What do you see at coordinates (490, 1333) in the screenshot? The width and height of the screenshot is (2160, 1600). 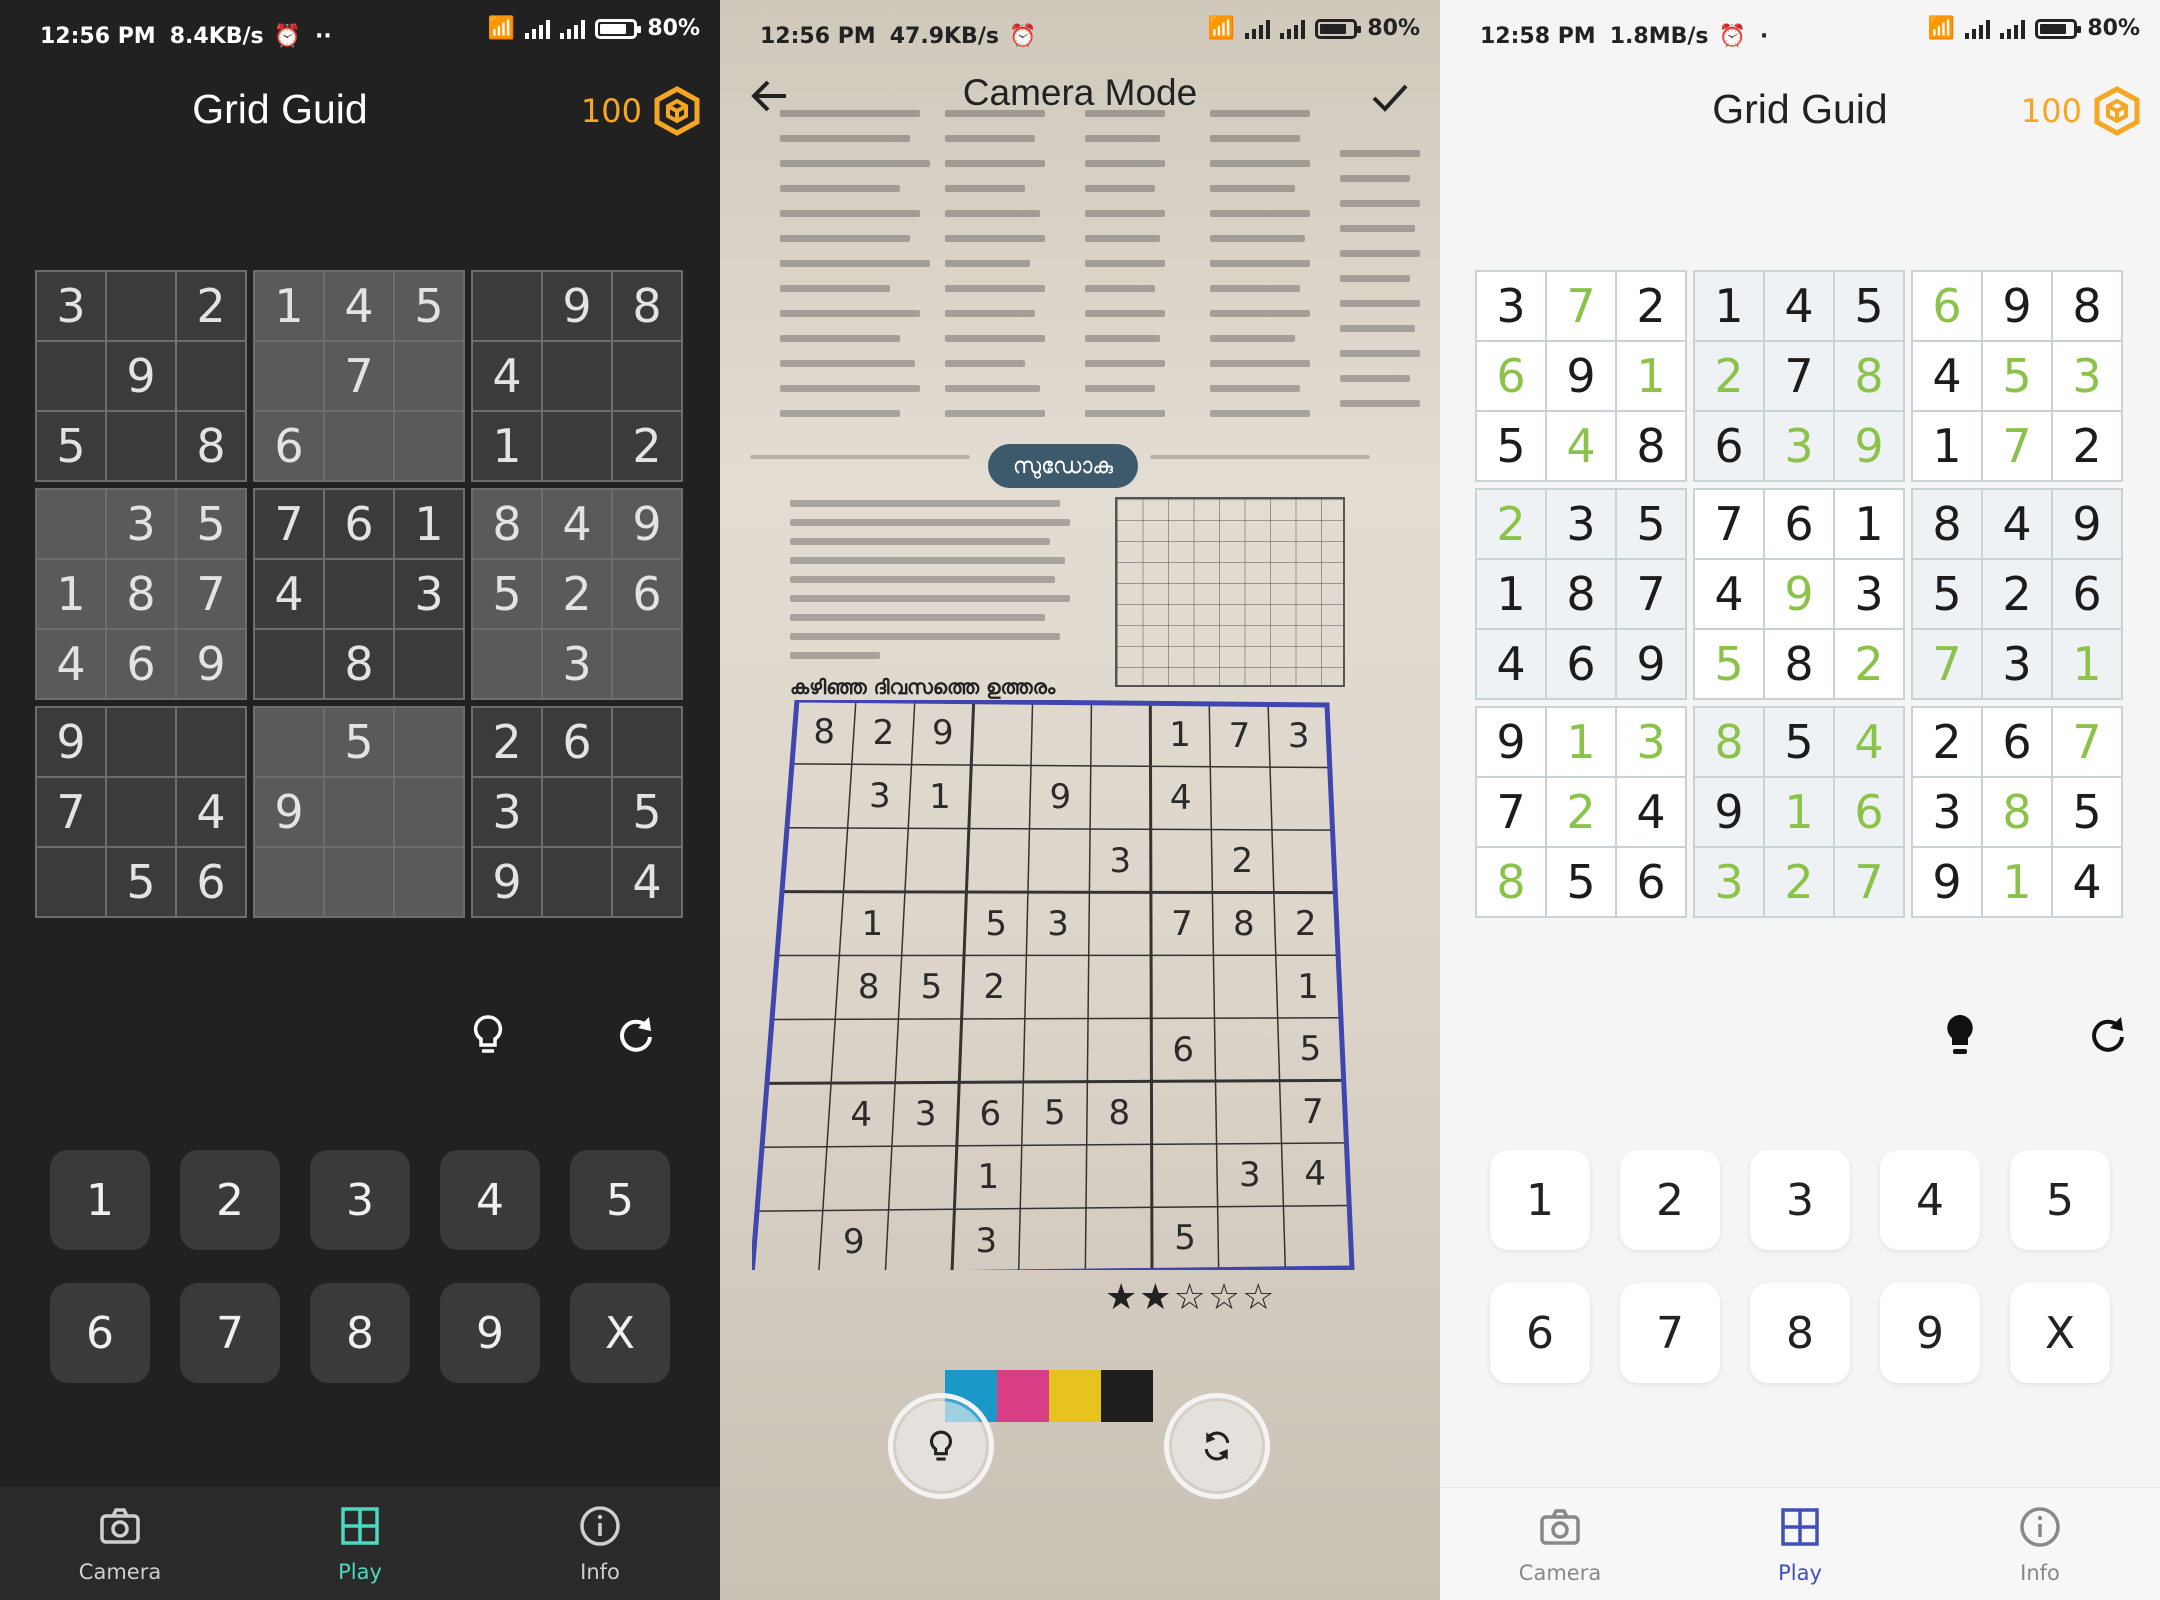 I see `number-key-9: 9` at bounding box center [490, 1333].